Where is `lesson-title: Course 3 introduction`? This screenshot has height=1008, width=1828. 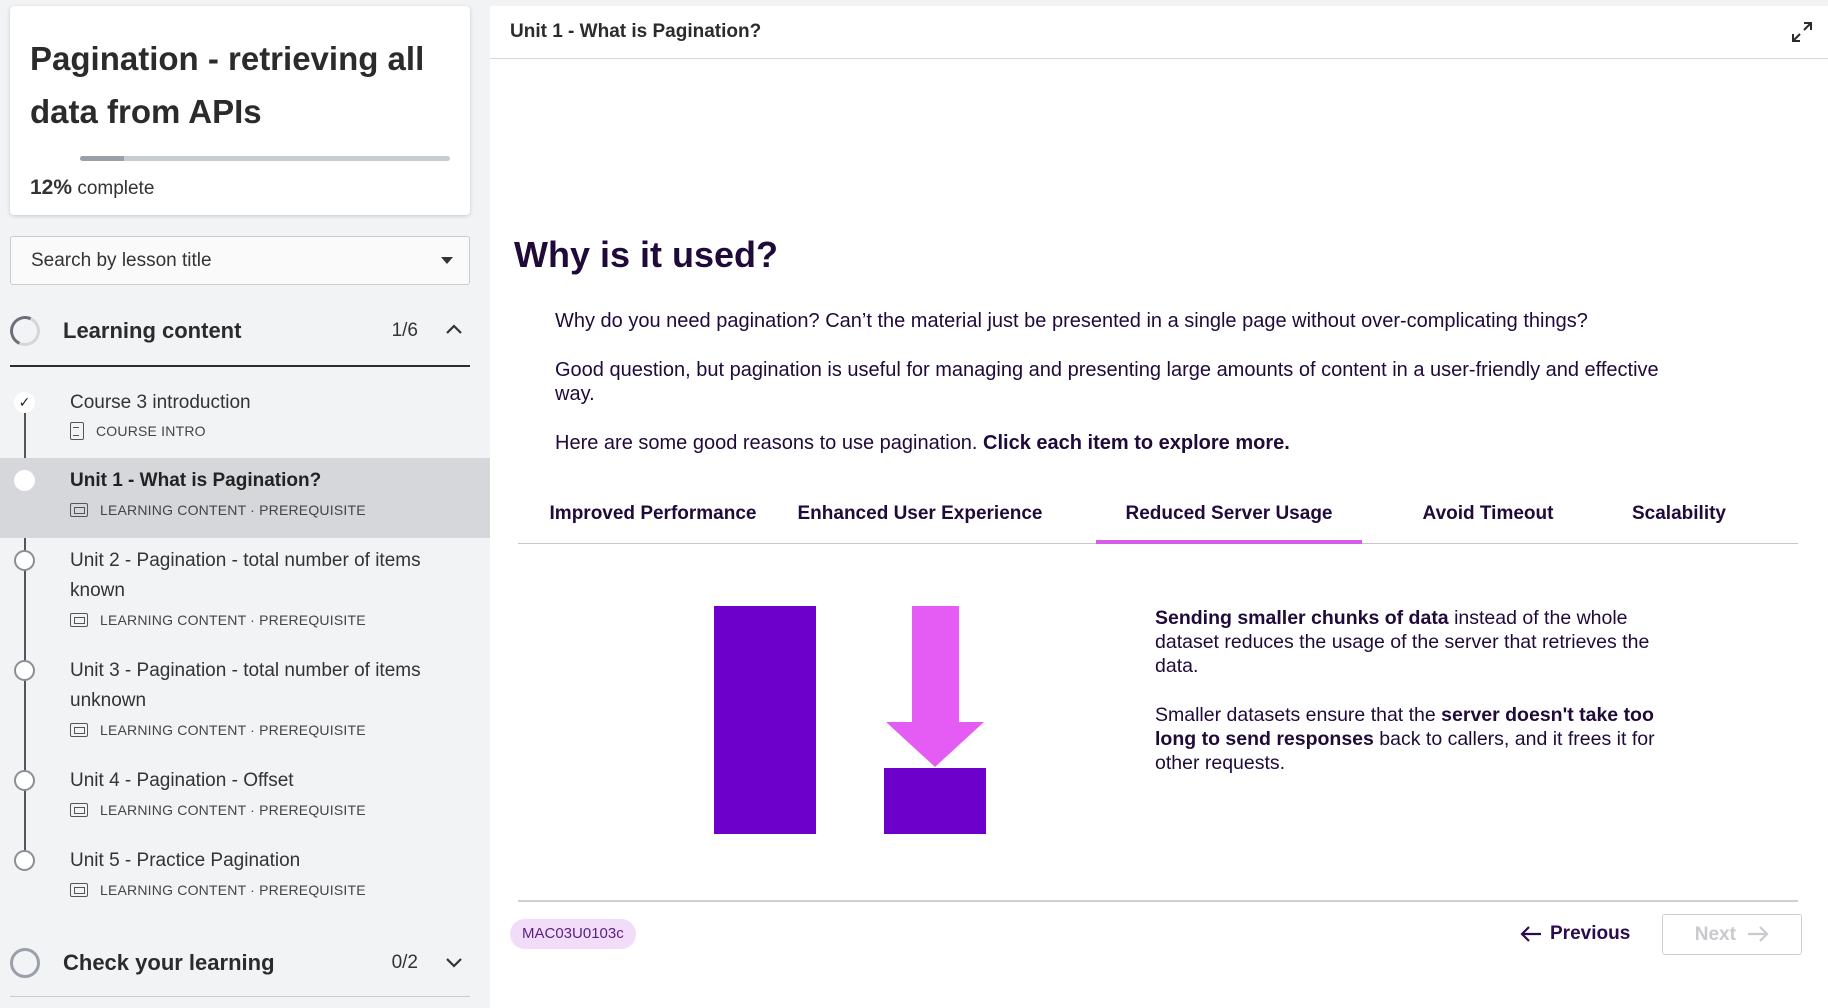
lesson-title: Course 3 introduction is located at coordinates (160, 402).